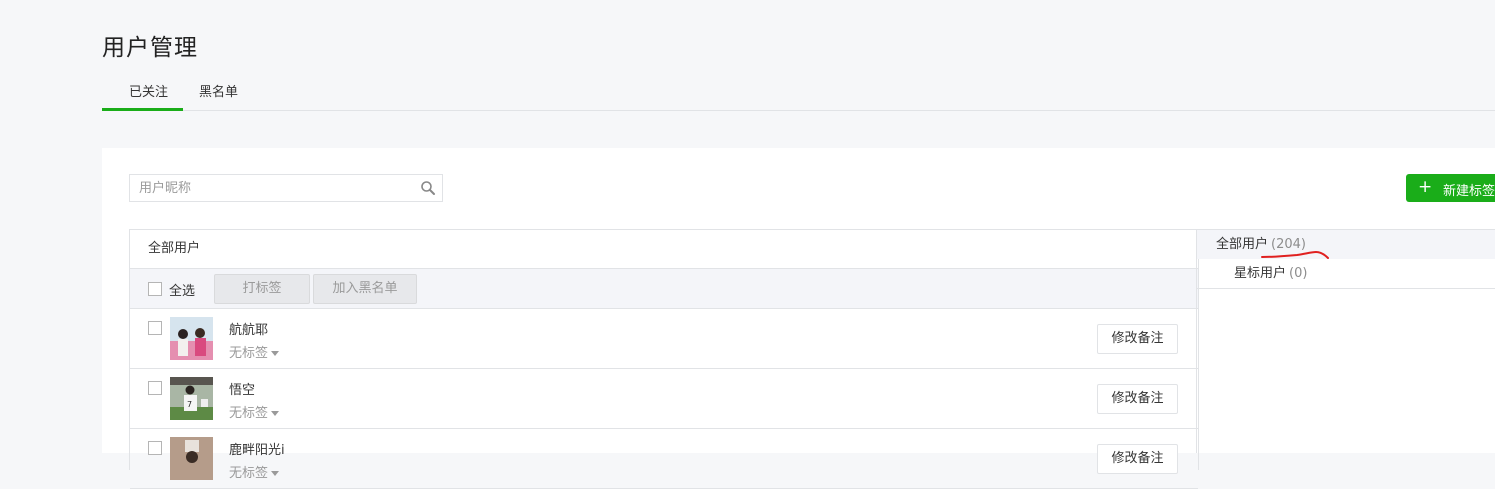  Describe the element at coordinates (155, 289) in the screenshot. I see `select-all-checkbox` at that location.